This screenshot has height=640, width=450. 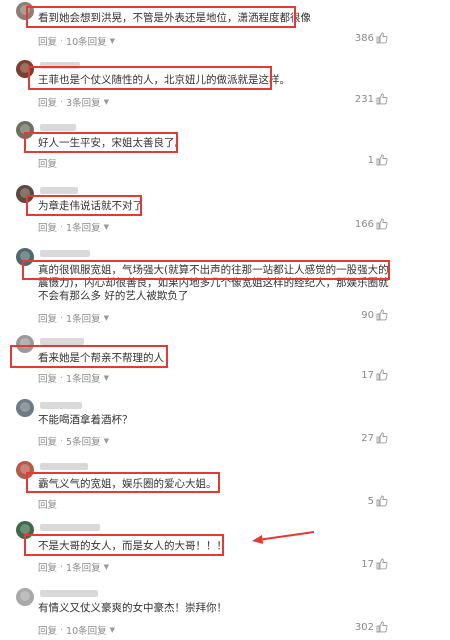 I want to click on like-number: 166, so click(x=364, y=224).